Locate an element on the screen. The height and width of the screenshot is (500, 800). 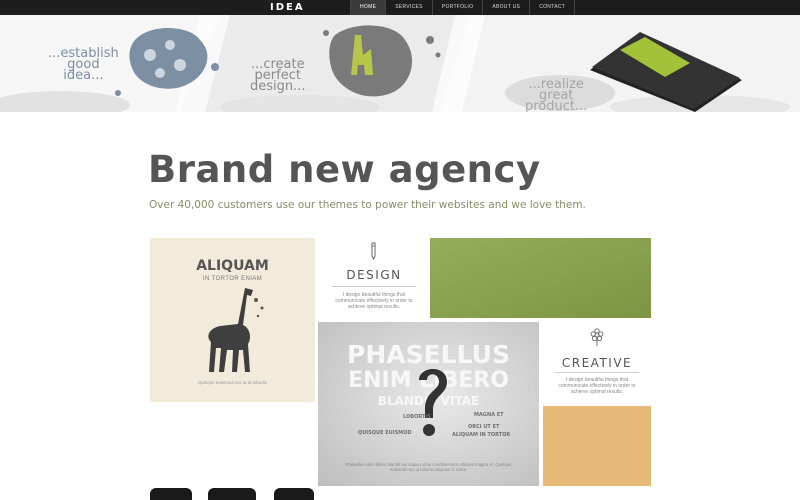
giraffe-illustration is located at coordinates (236, 330).